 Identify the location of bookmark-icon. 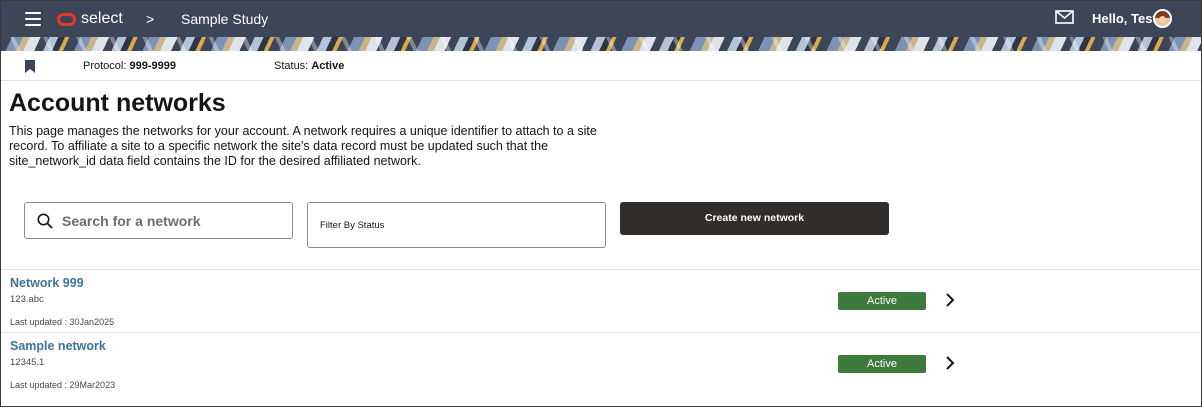
(30, 66).